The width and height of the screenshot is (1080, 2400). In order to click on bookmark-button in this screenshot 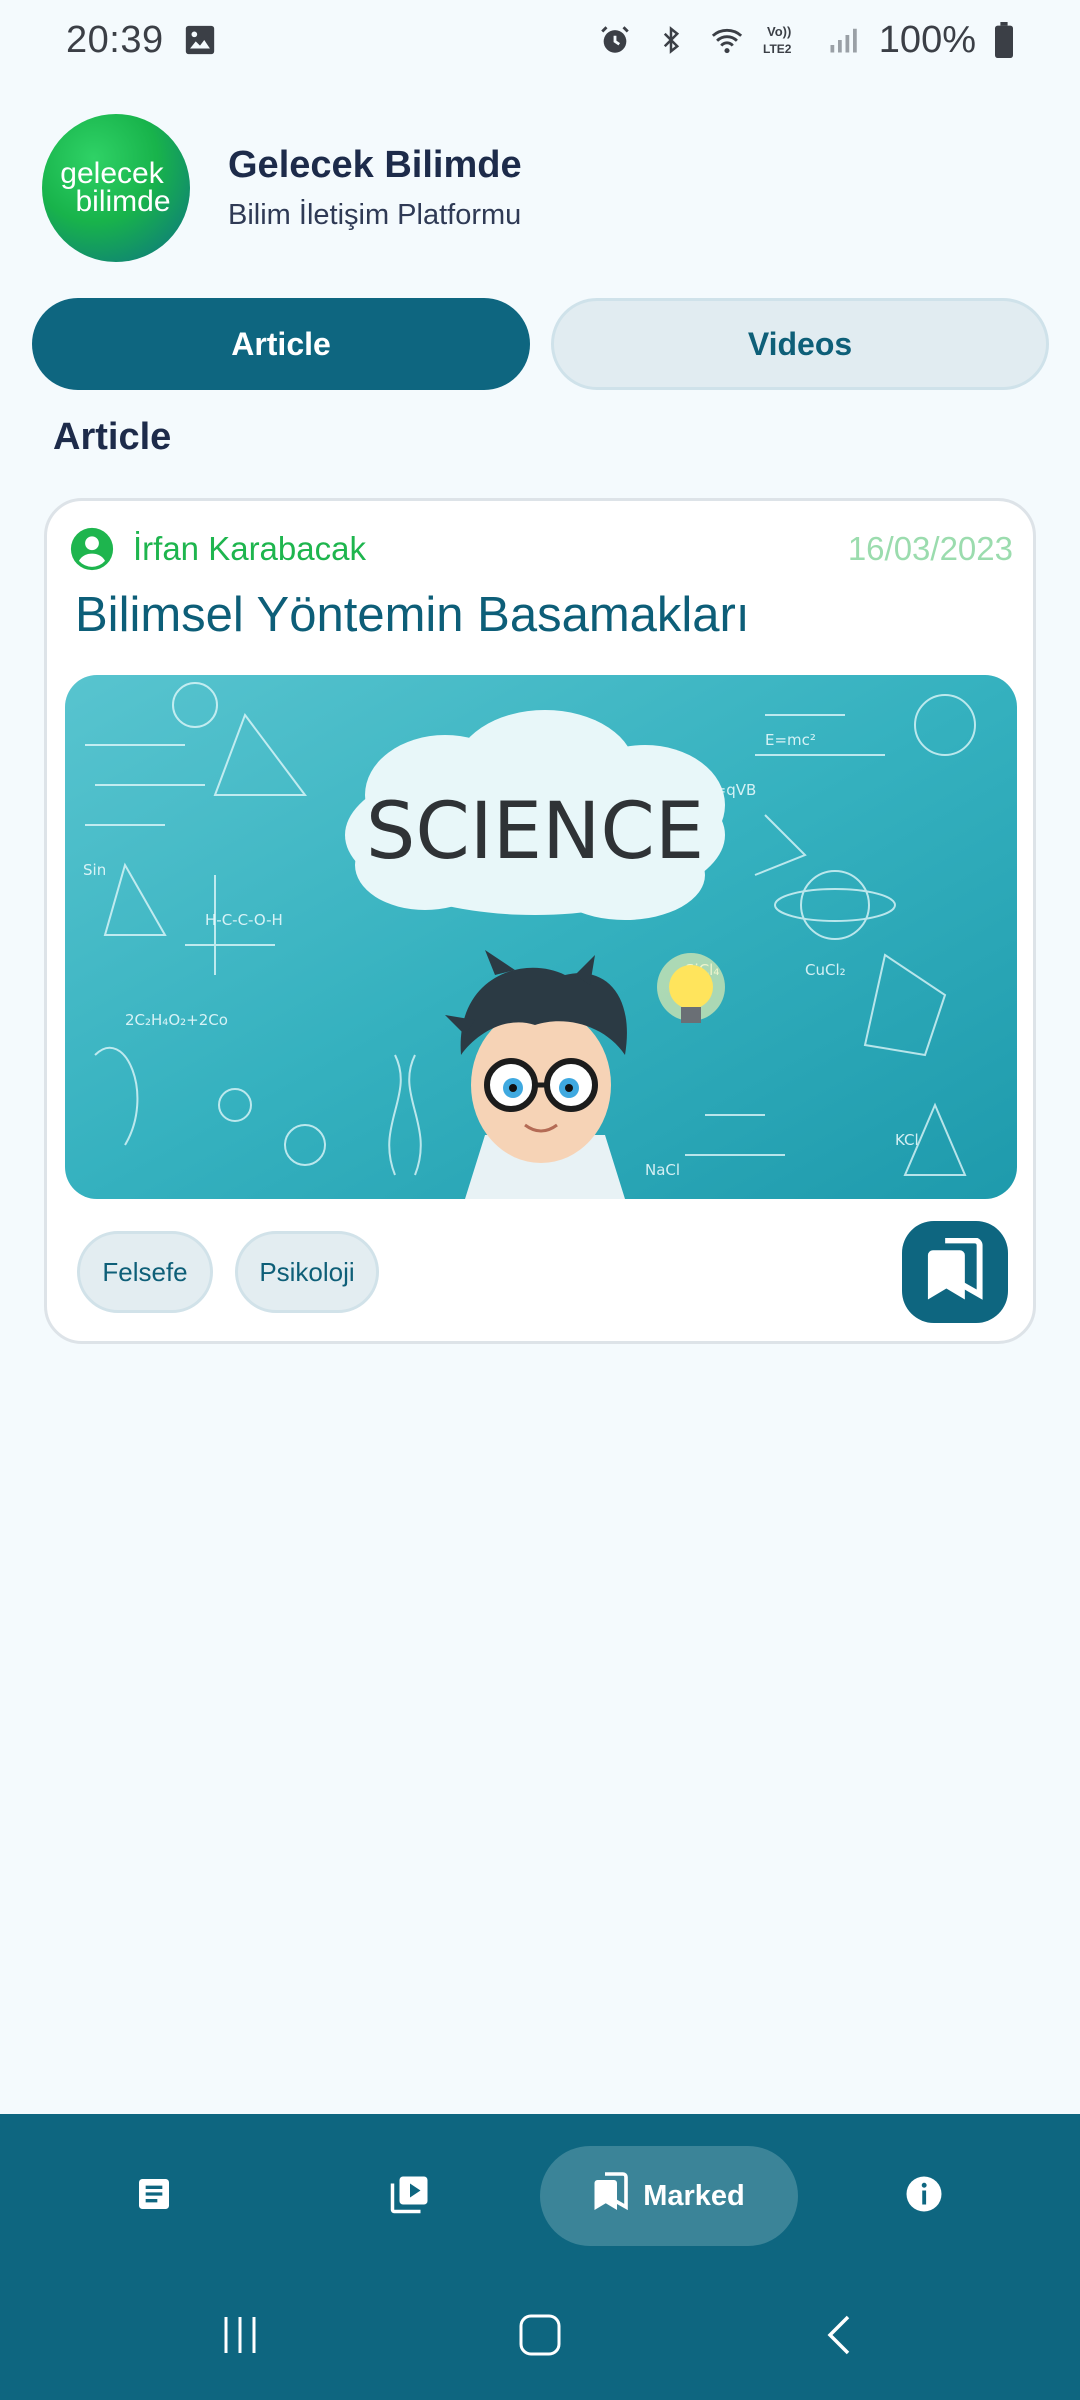, I will do `click(955, 1272)`.